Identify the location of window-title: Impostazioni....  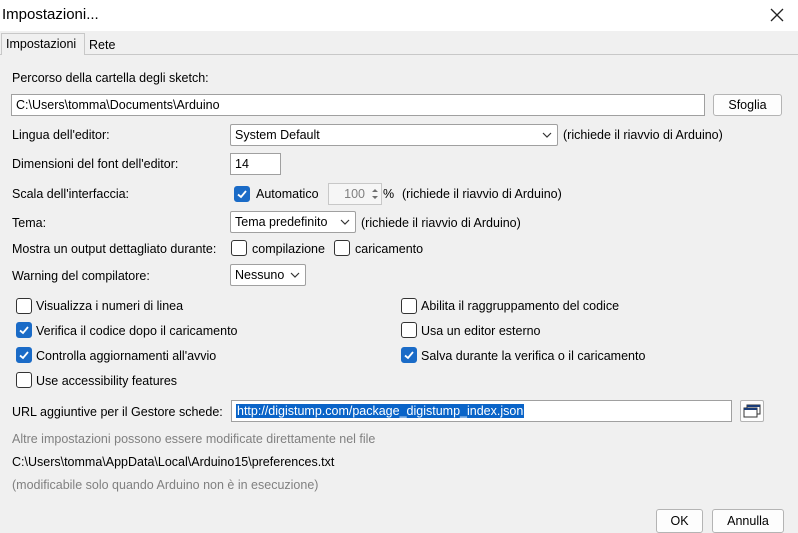
(50, 14).